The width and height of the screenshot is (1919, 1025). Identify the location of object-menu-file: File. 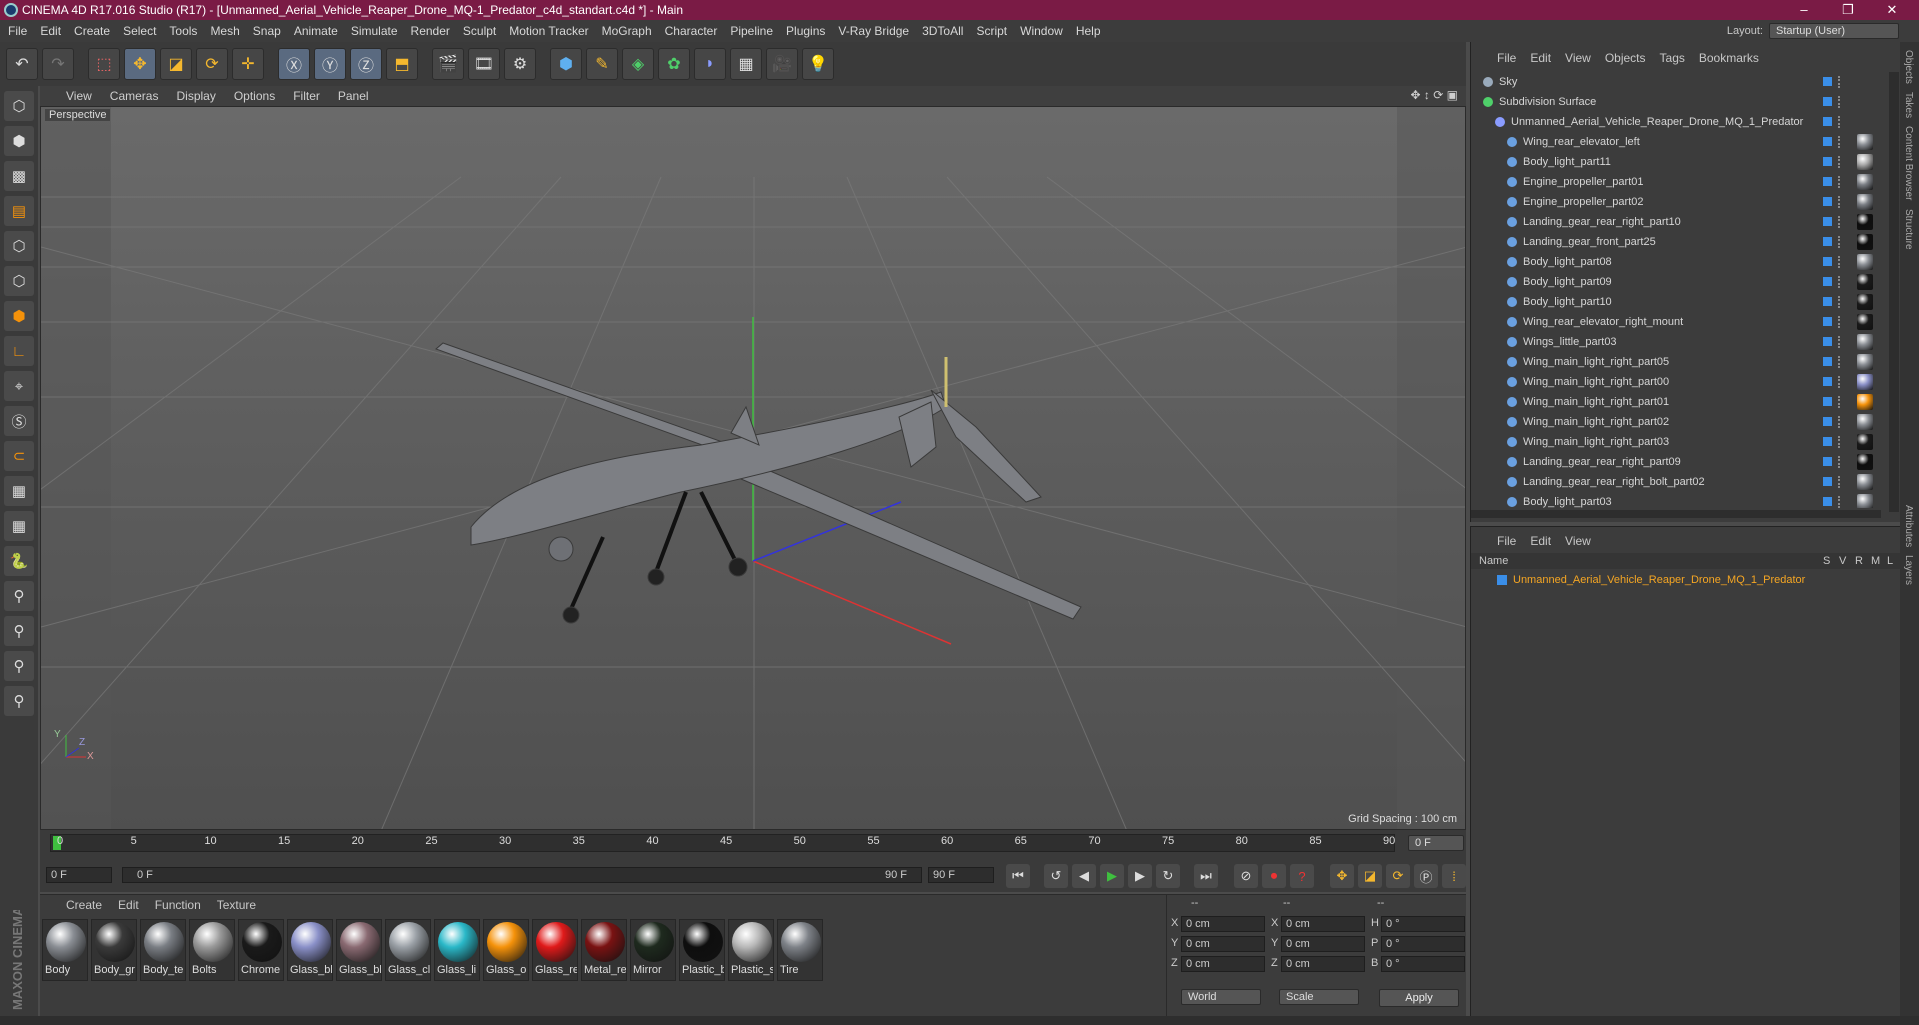
(1506, 58).